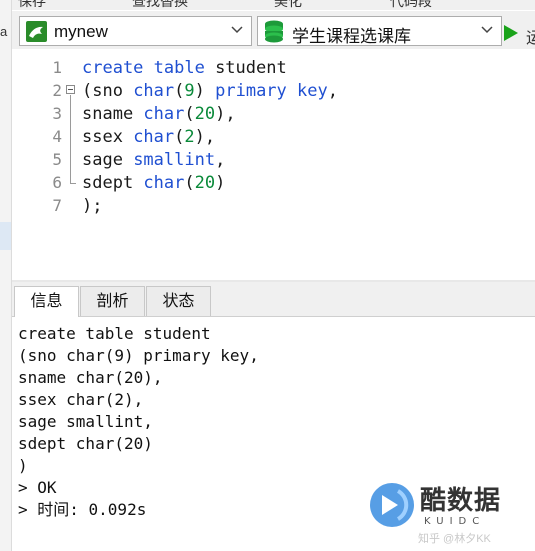 The width and height of the screenshot is (535, 551). Describe the element at coordinates (108, 160) in the screenshot. I see `identifier: sage` at that location.